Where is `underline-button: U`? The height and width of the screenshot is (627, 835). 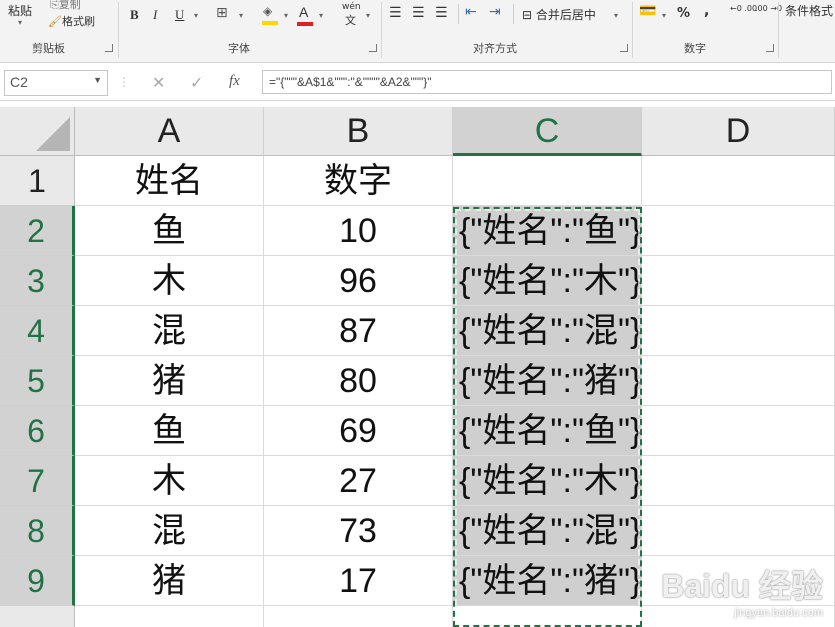 underline-button: U is located at coordinates (179, 15).